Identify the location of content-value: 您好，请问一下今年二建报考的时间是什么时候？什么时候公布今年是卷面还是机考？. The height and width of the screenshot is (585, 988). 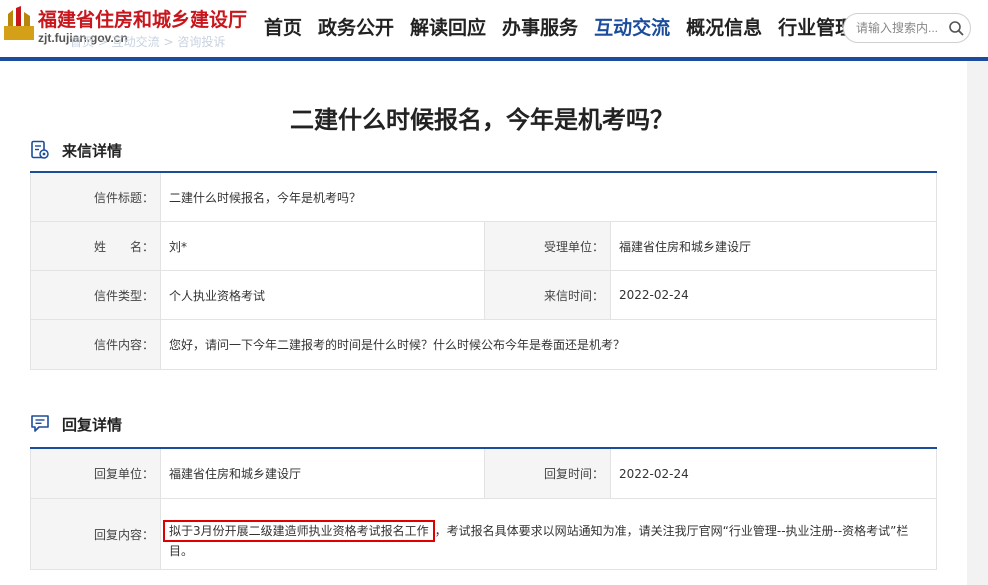
(397, 345).